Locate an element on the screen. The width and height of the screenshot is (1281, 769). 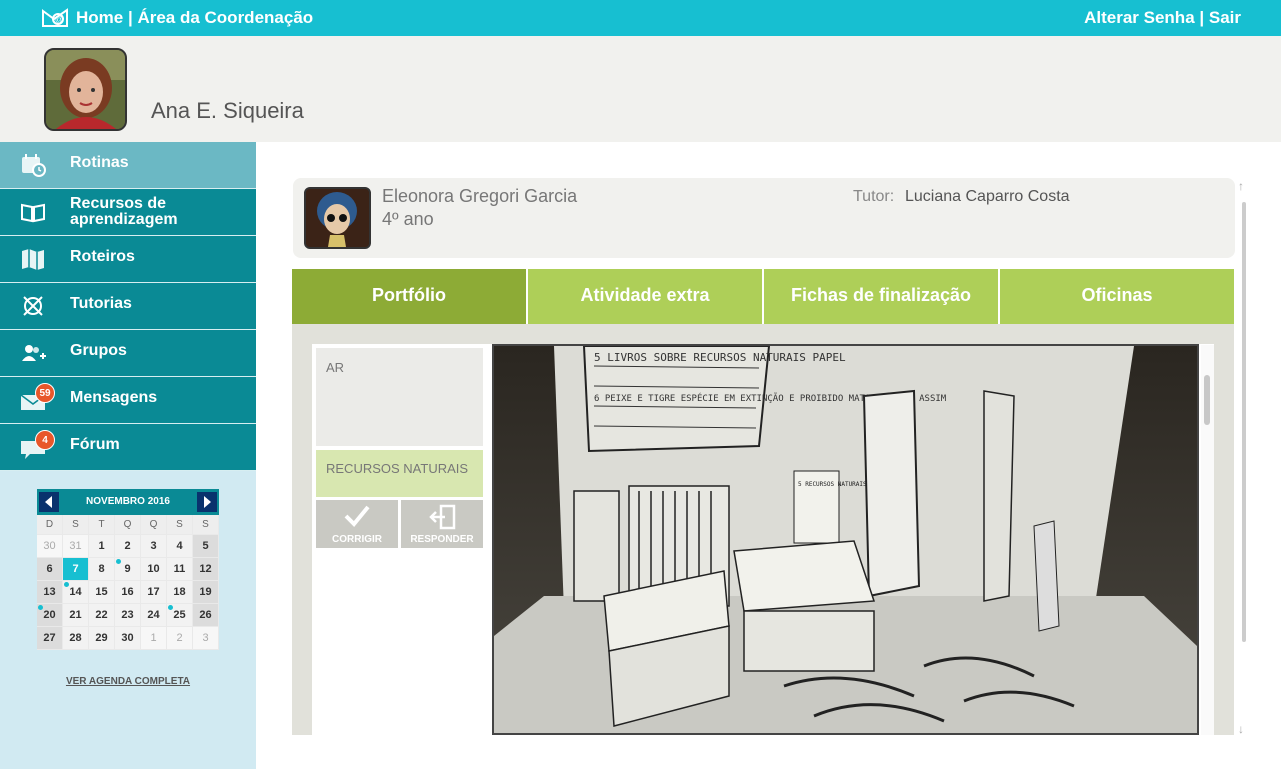
calendar-day-number: 8 is located at coordinates (101, 569).